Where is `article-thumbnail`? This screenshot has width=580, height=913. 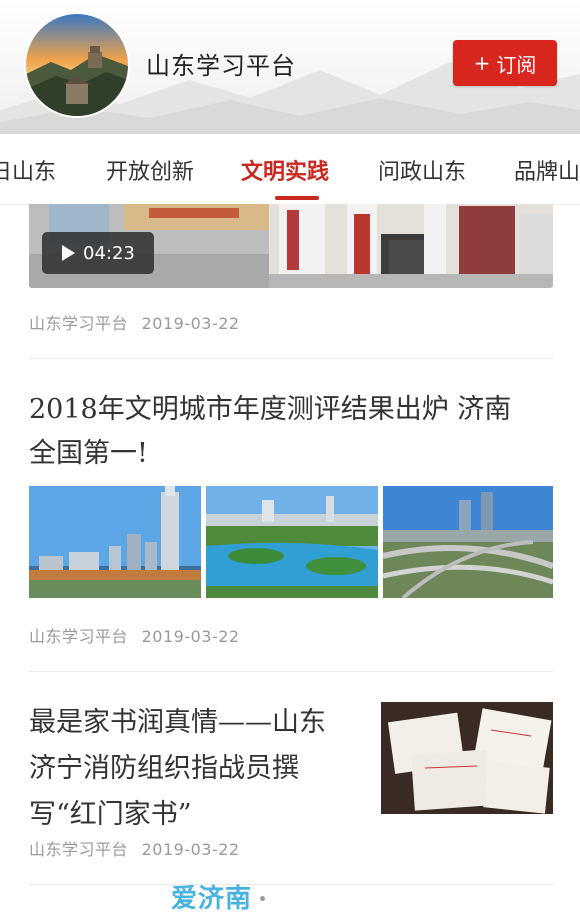 article-thumbnail is located at coordinates (467, 758).